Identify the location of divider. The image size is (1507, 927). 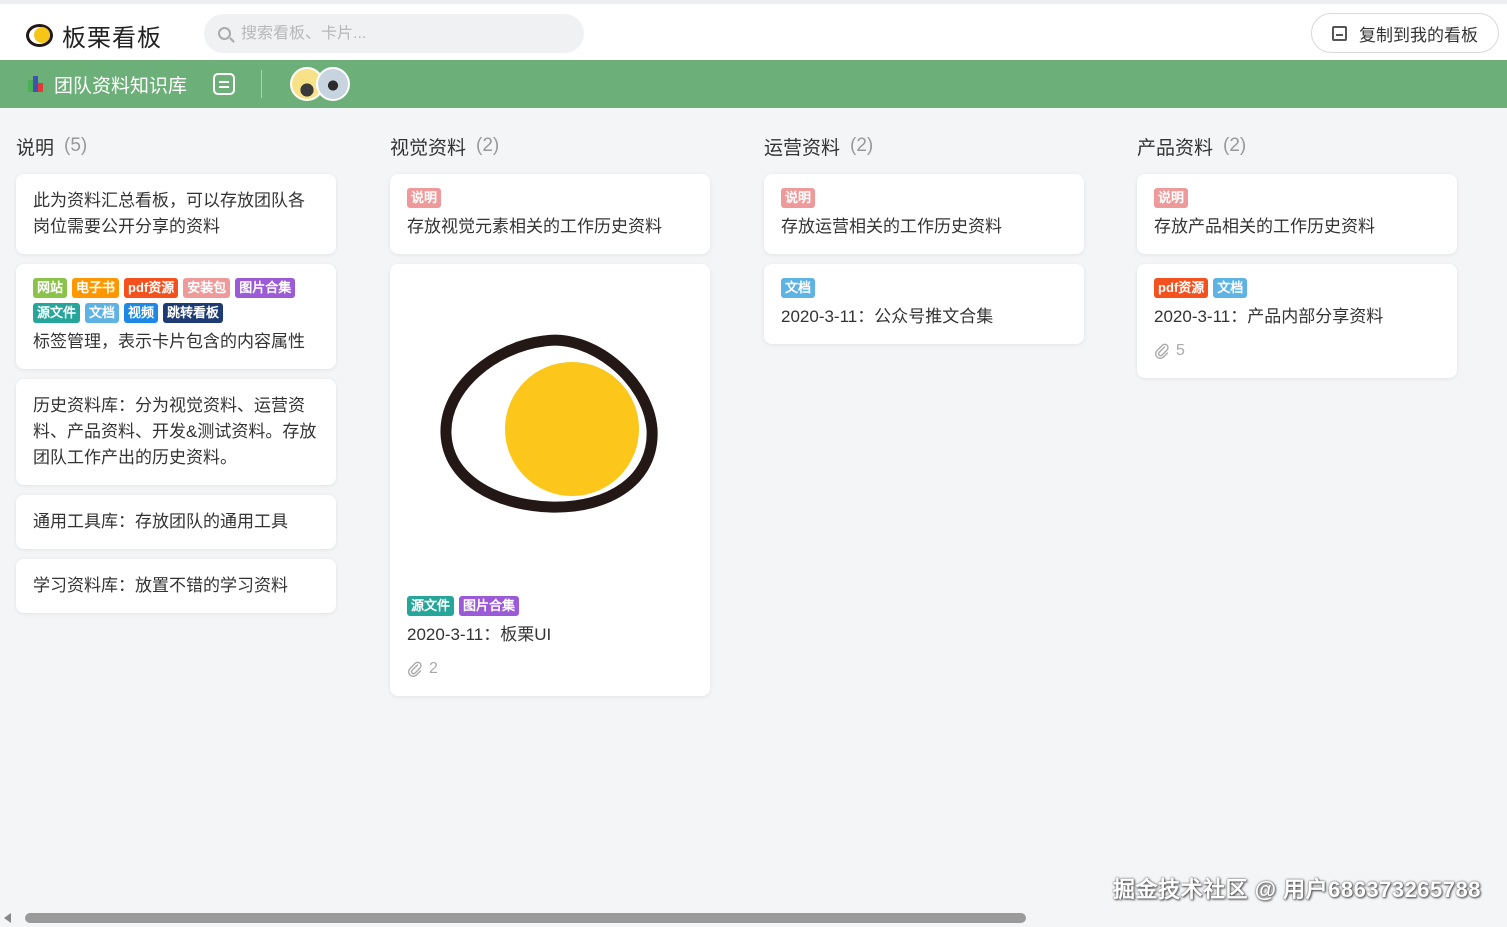
(262, 84).